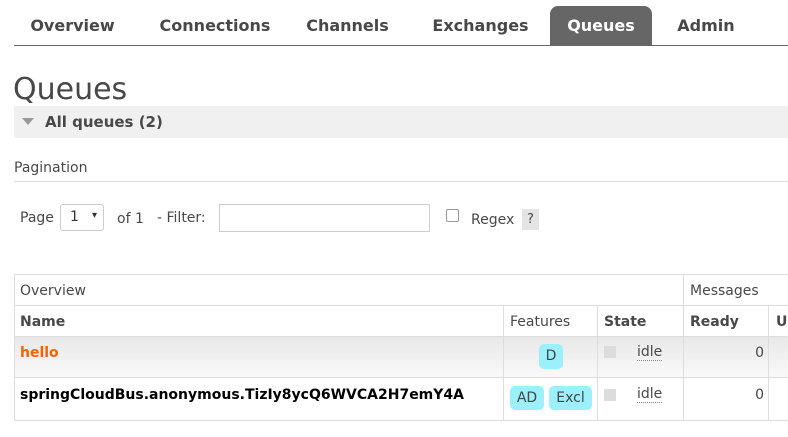 Image resolution: width=788 pixels, height=437 pixels. What do you see at coordinates (37, 218) in the screenshot?
I see `page-label: Page` at bounding box center [37, 218].